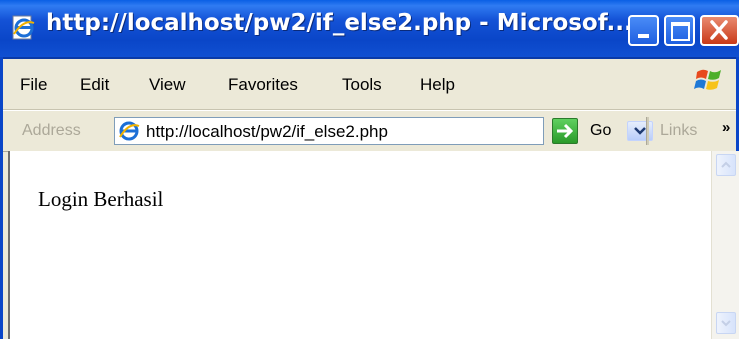 The height and width of the screenshot is (339, 739). I want to click on menu-help: Help, so click(437, 85).